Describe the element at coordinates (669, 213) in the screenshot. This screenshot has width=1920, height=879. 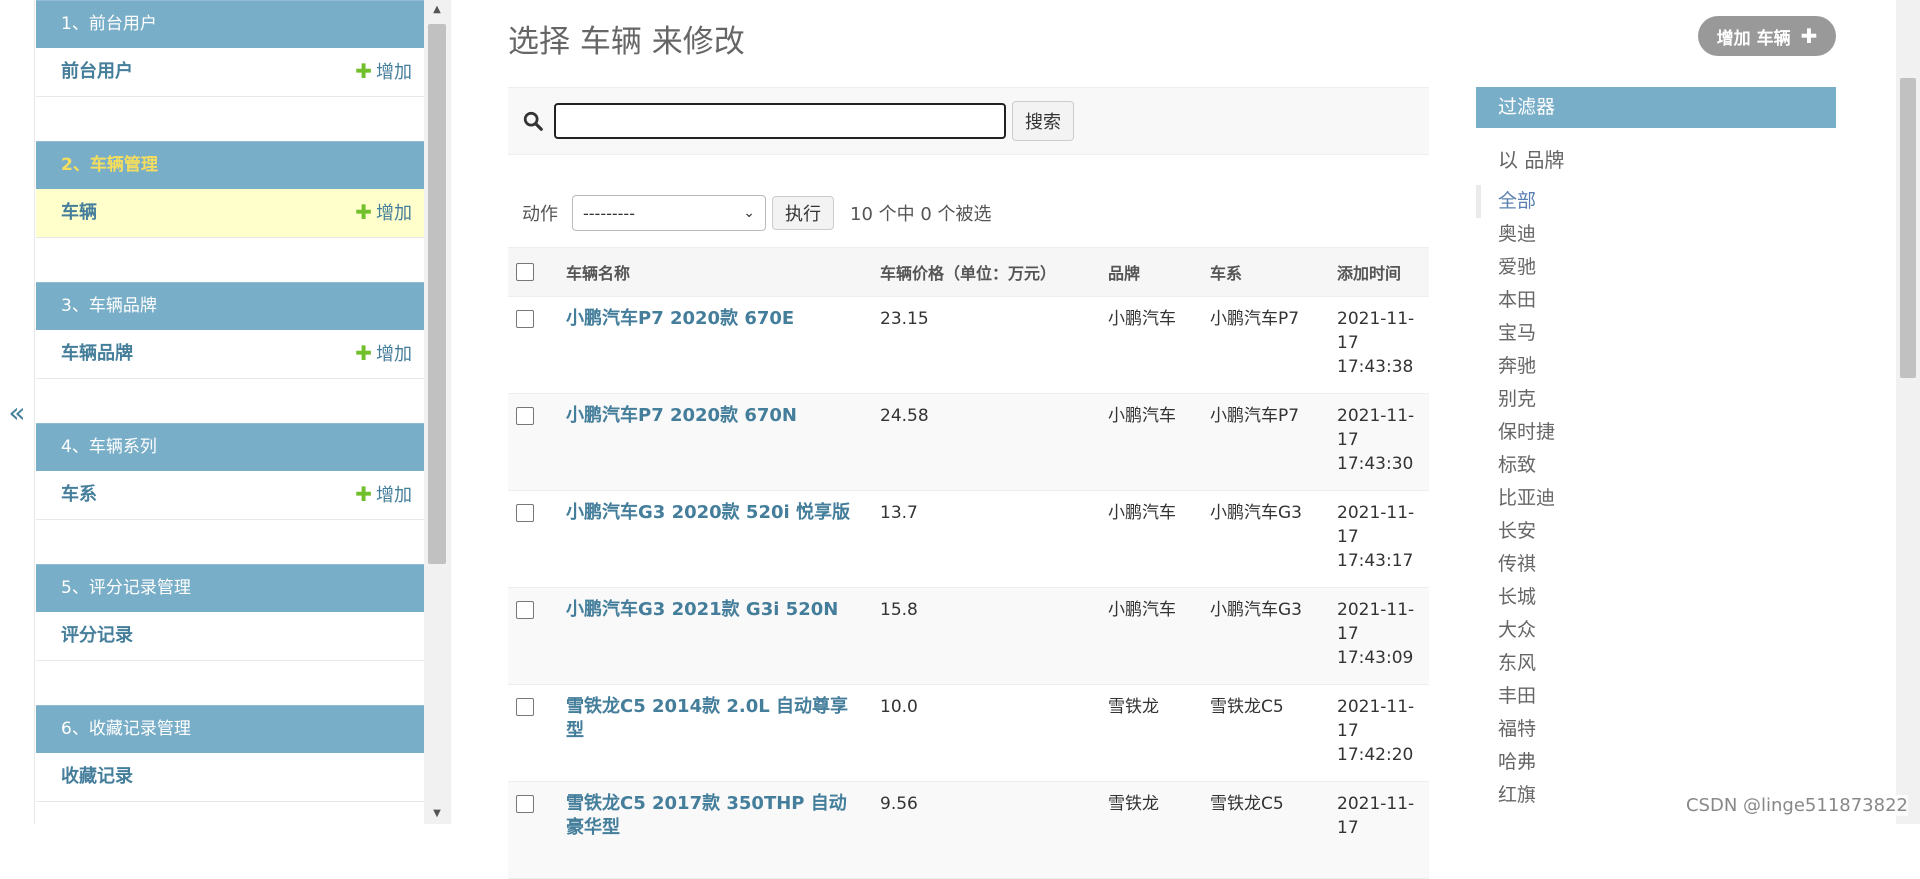
I see `action-select: --------- ⌄` at that location.